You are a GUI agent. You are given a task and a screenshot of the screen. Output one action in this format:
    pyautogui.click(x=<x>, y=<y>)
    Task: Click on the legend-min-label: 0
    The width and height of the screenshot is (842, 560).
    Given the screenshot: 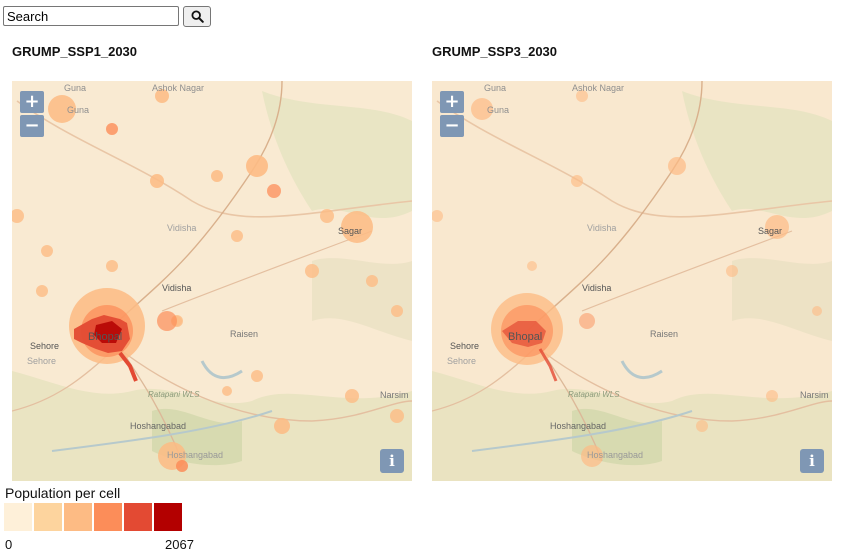 What is the action you would take?
    pyautogui.click(x=9, y=544)
    